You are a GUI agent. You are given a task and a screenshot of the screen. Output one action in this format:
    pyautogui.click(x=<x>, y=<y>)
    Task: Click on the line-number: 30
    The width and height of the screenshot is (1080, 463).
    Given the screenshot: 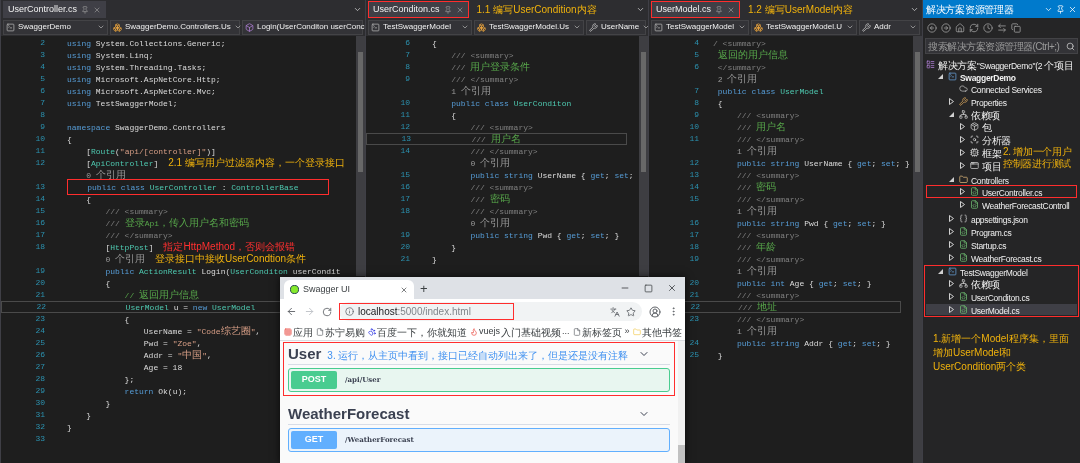 What is the action you would take?
    pyautogui.click(x=40, y=403)
    